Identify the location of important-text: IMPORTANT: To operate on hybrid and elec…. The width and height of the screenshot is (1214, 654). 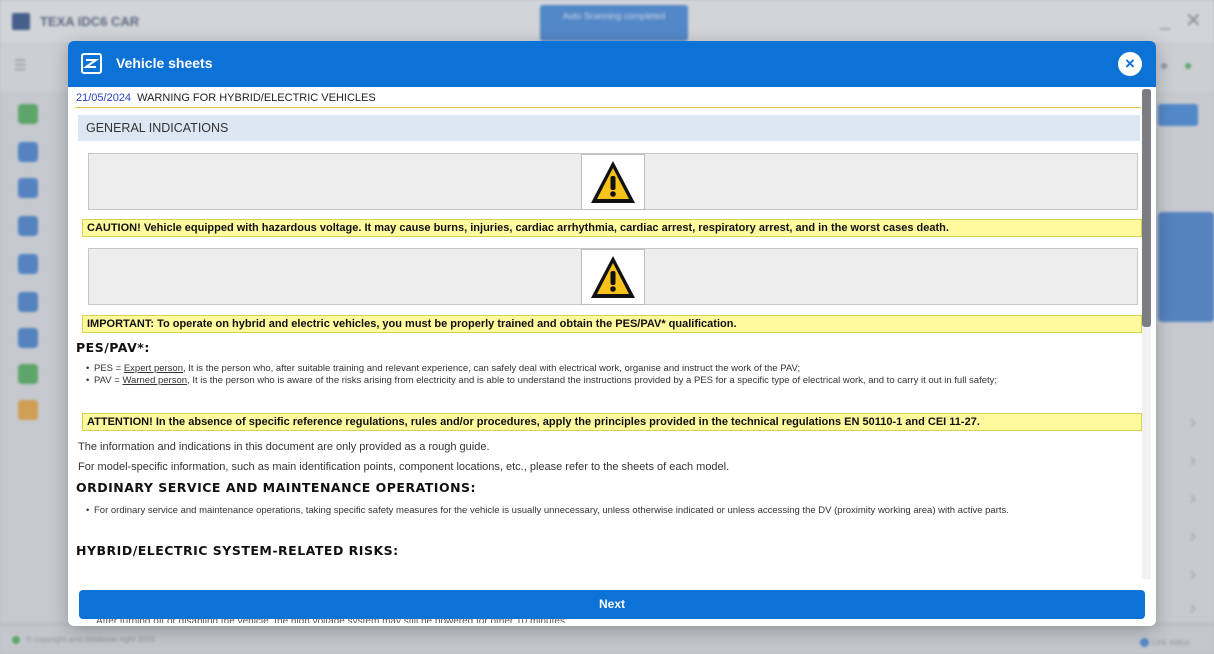
(612, 324).